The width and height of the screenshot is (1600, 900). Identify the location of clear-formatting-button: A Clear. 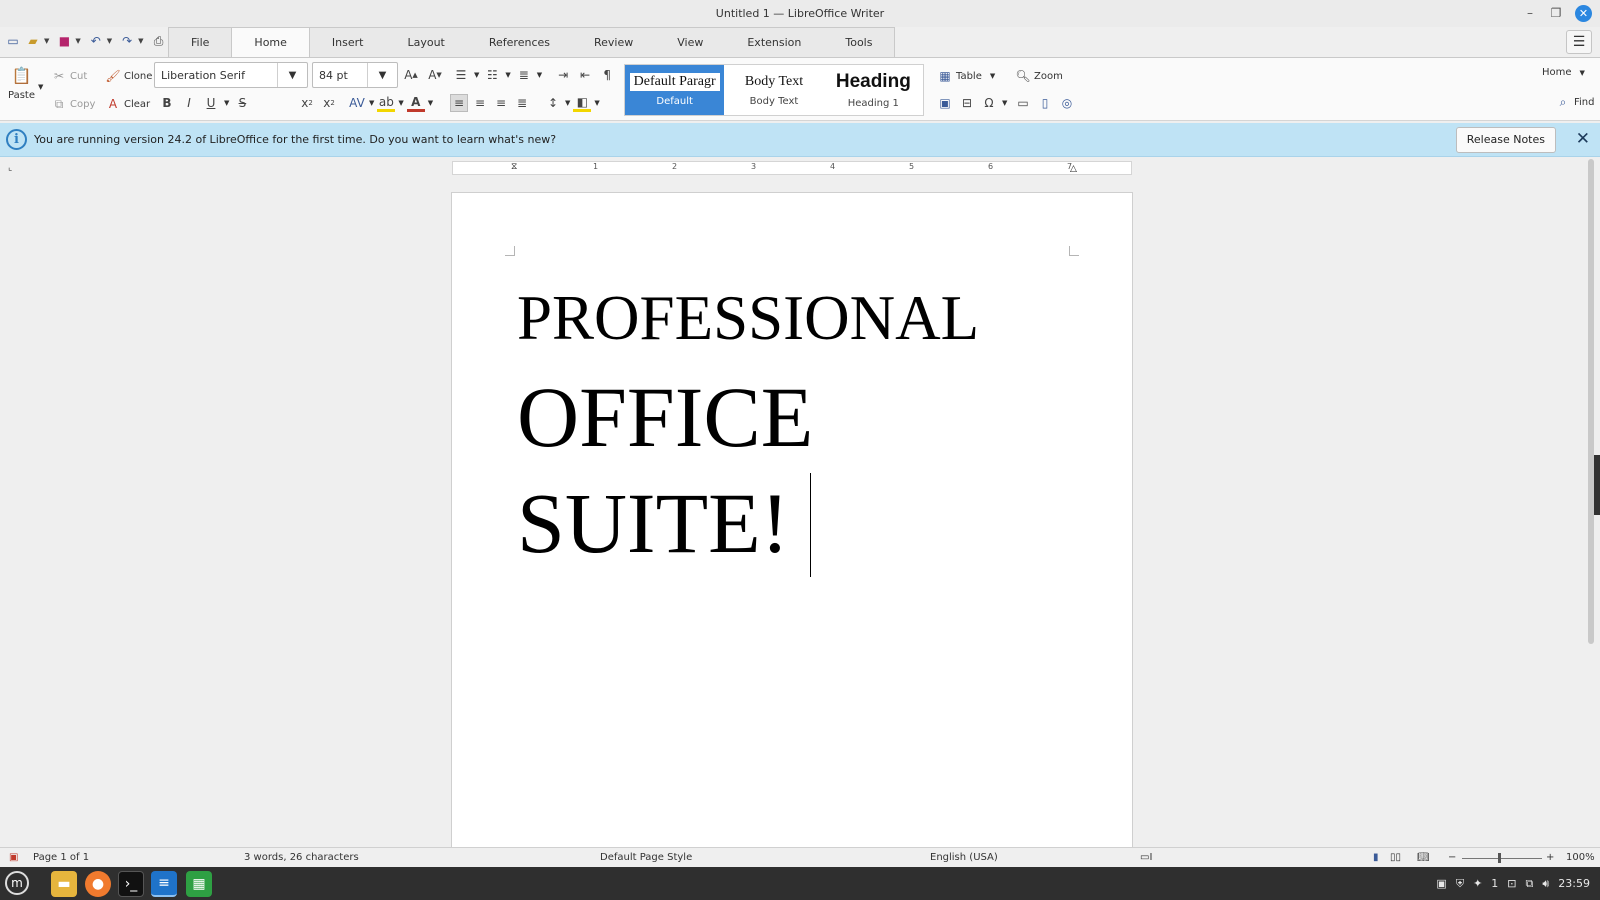
(127, 104).